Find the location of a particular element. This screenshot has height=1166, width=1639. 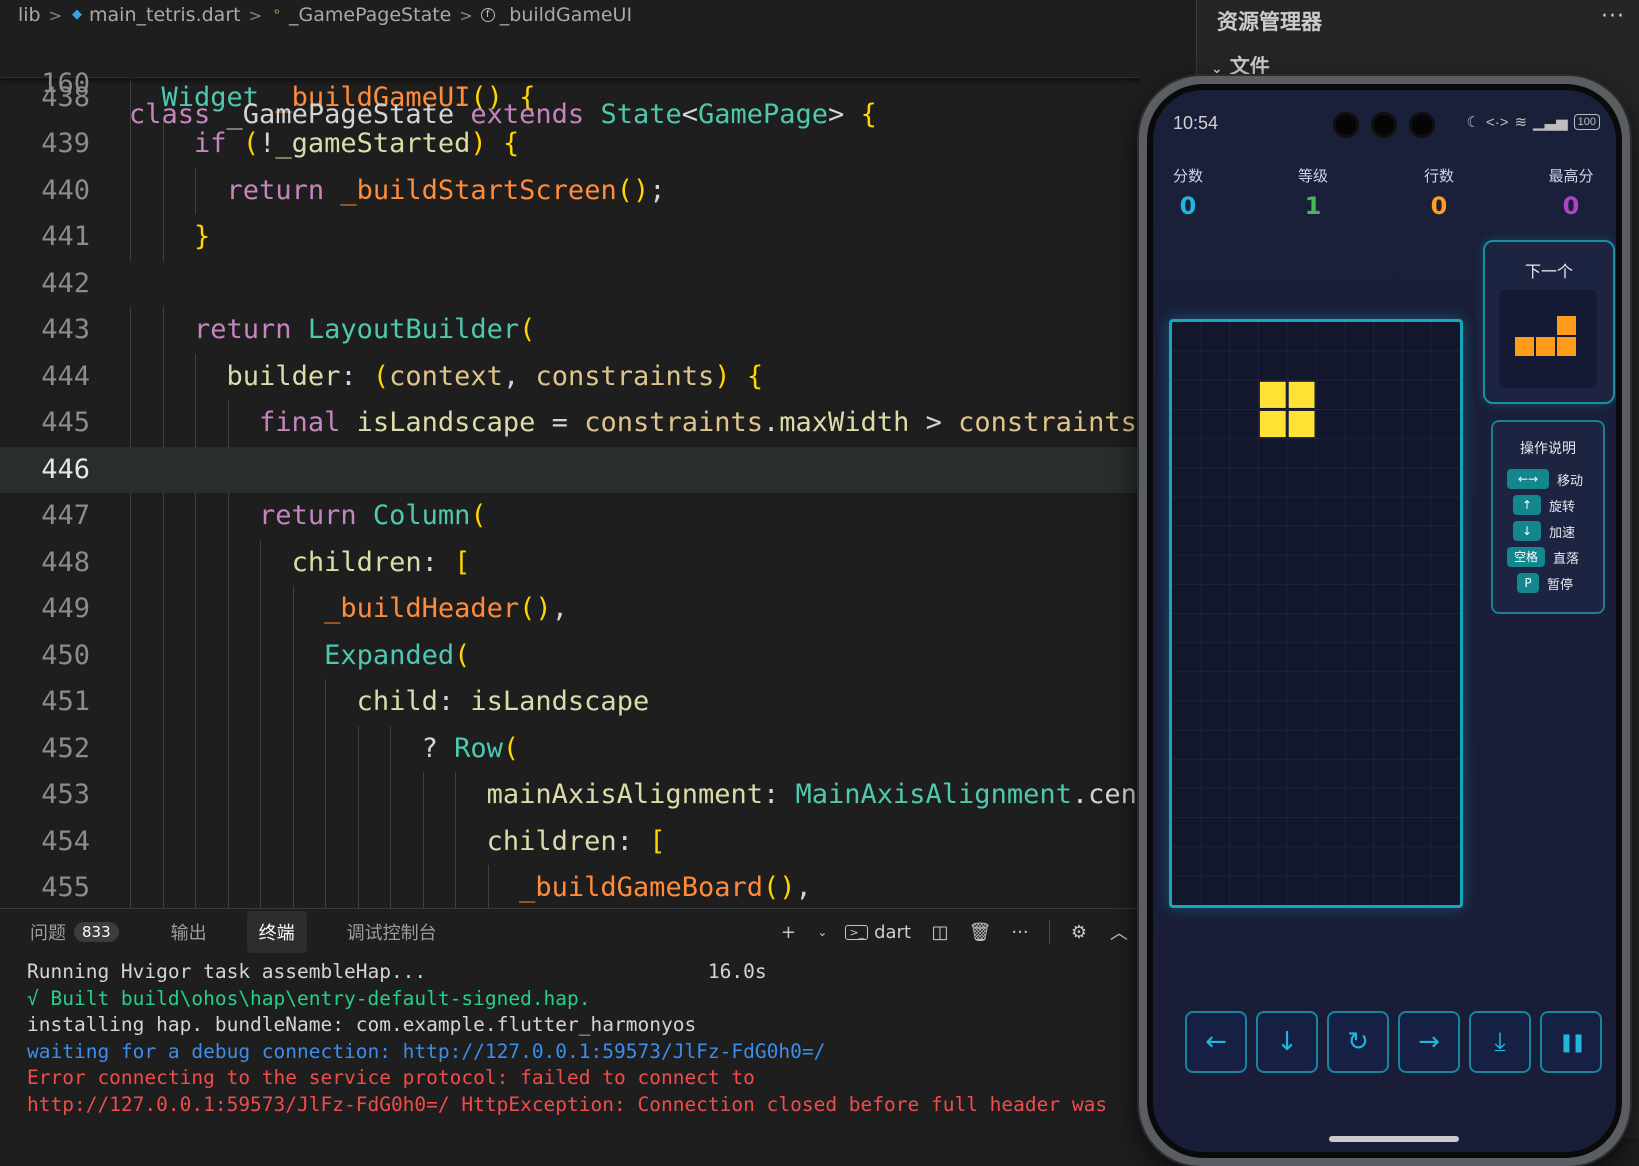

game-board is located at coordinates (1316, 613).